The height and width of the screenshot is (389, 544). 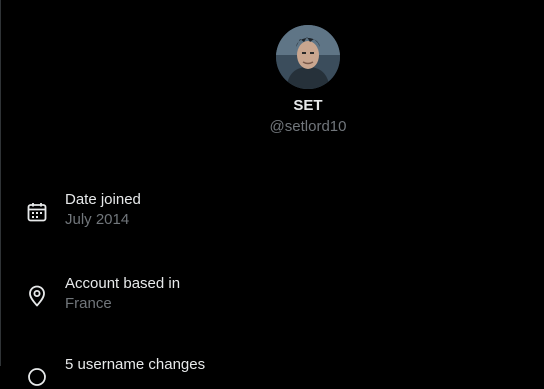 What do you see at coordinates (102, 293) in the screenshot?
I see `about-row-account-location: Account based in France` at bounding box center [102, 293].